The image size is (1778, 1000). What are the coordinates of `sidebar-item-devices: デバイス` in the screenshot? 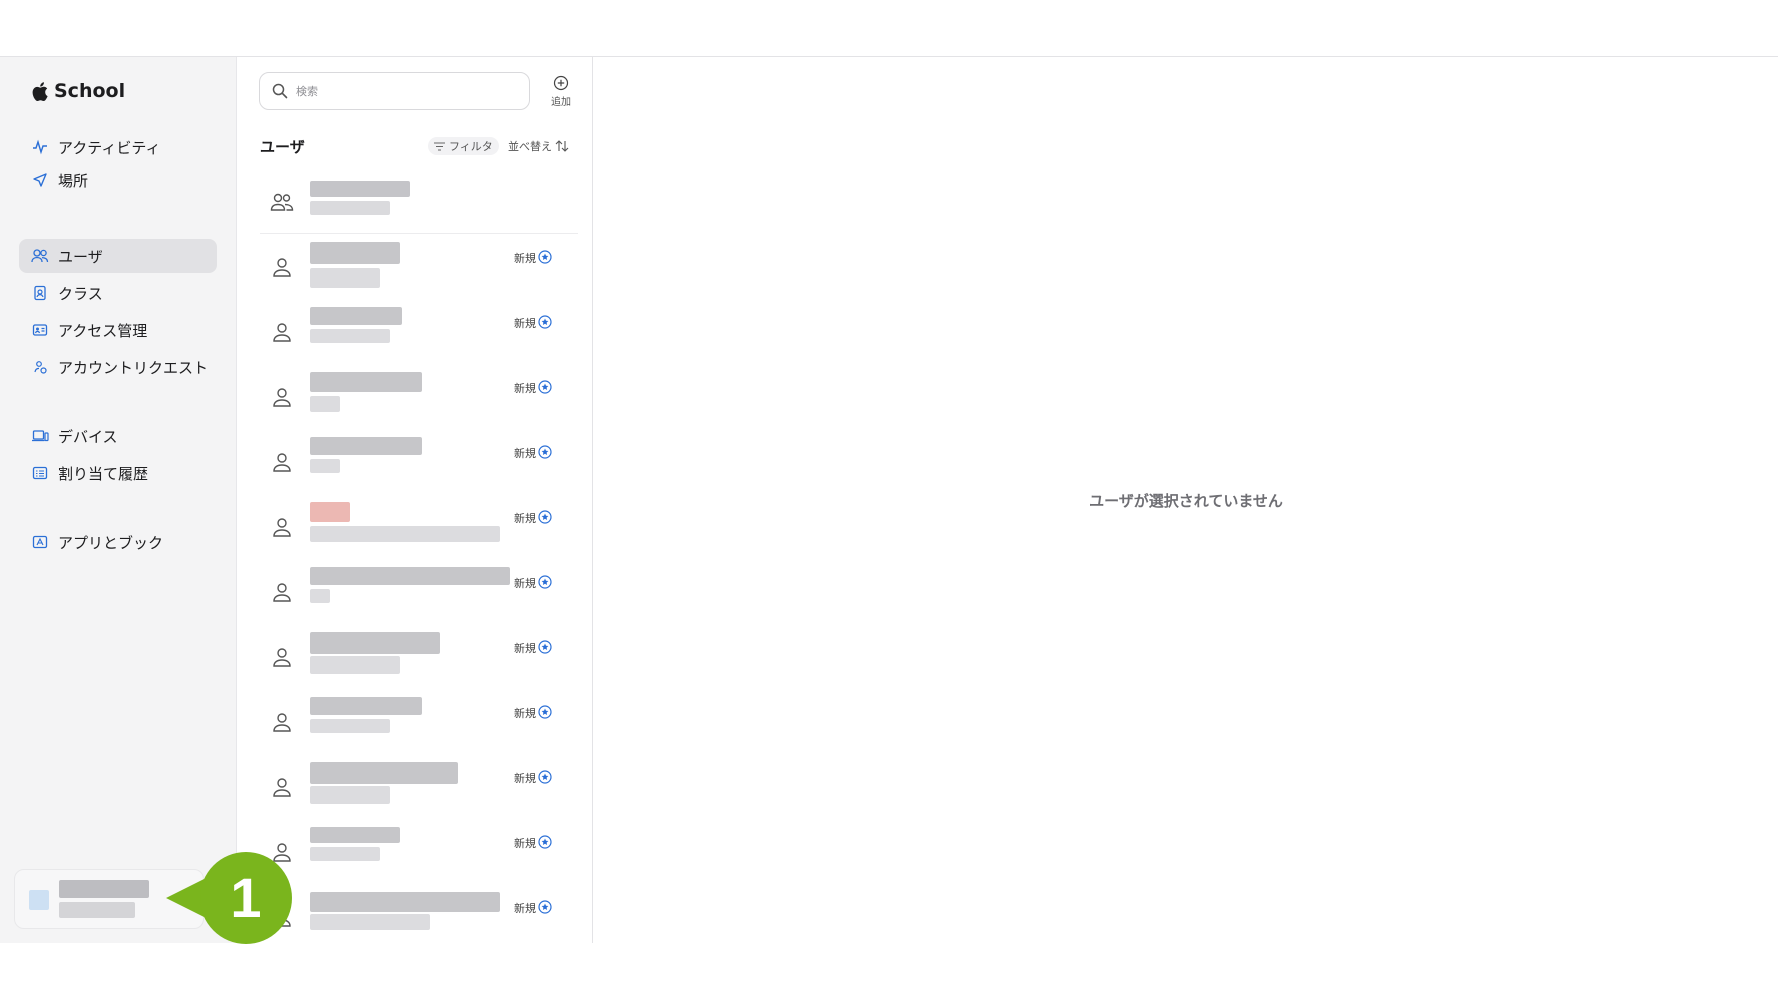 It's located at (118, 436).